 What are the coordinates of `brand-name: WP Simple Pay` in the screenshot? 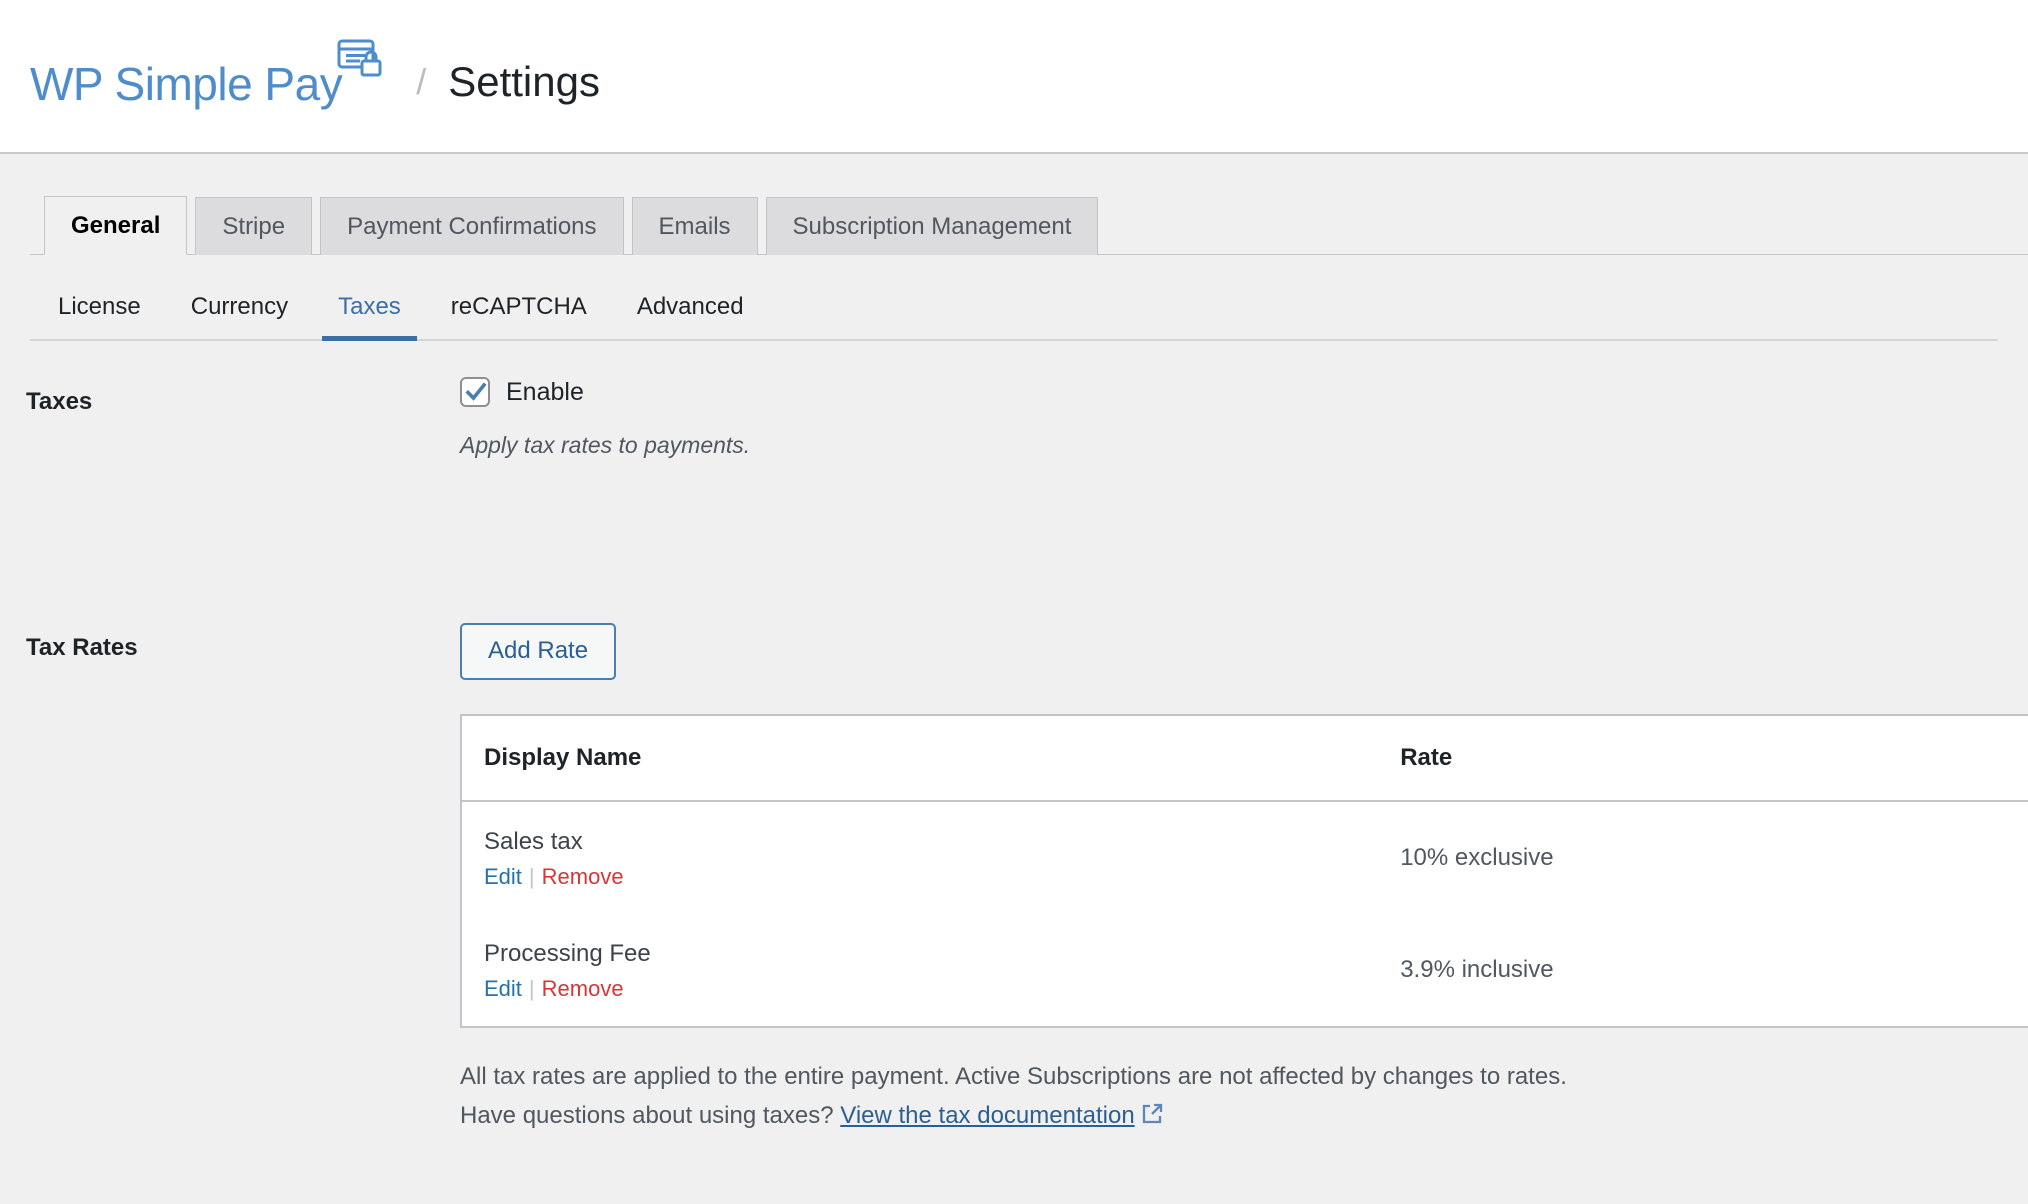 It's located at (186, 84).